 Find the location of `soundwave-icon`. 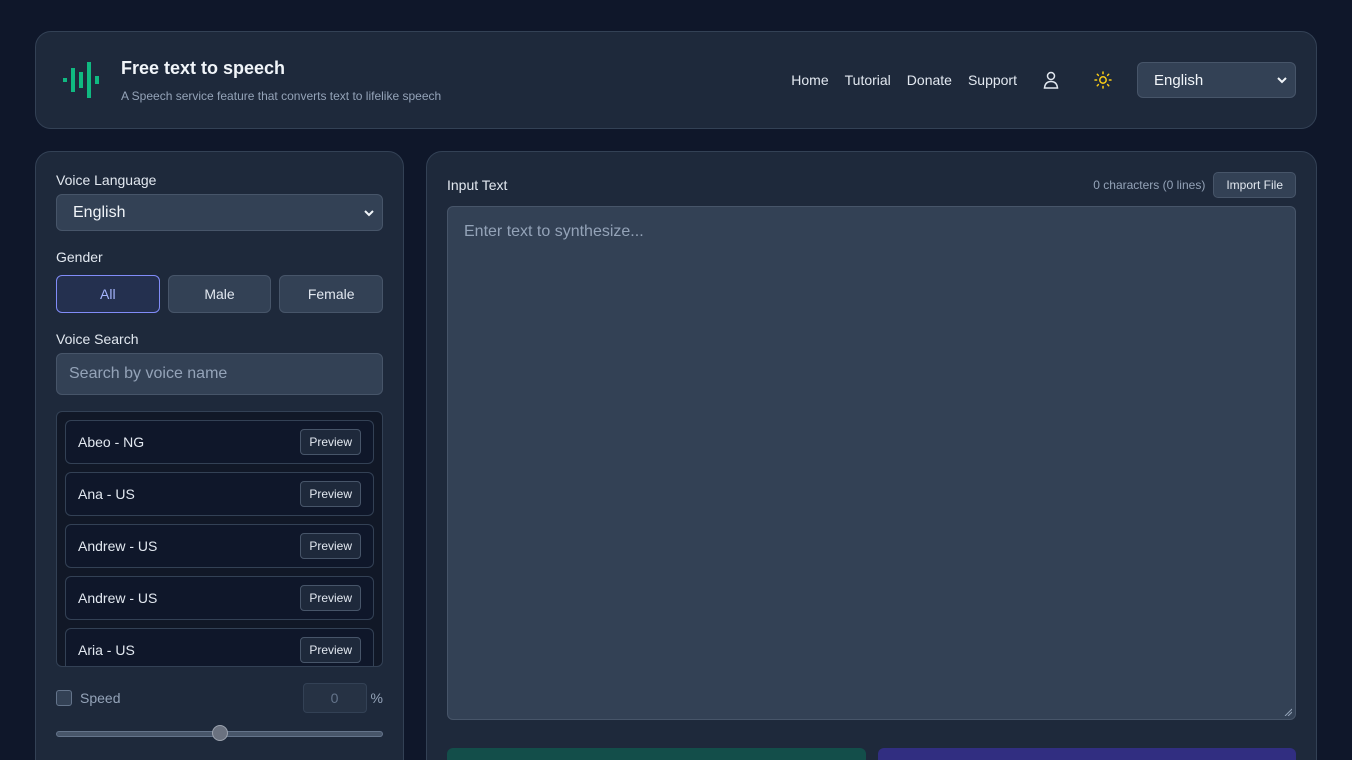

soundwave-icon is located at coordinates (81, 80).